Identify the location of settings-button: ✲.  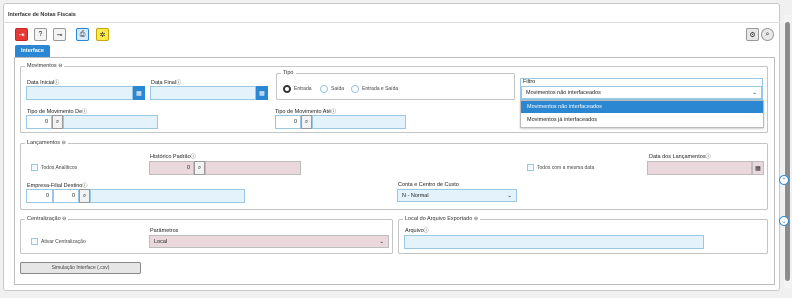
(102, 34).